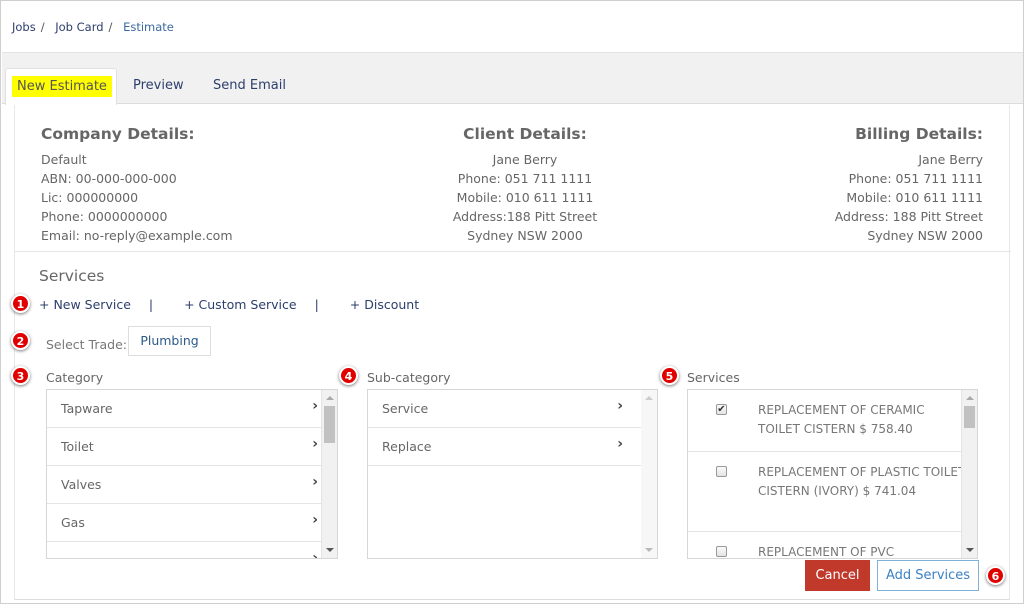 Image resolution: width=1024 pixels, height=604 pixels. What do you see at coordinates (826, 552) in the screenshot?
I see `service-label: REPLACEMENT OF PVC` at bounding box center [826, 552].